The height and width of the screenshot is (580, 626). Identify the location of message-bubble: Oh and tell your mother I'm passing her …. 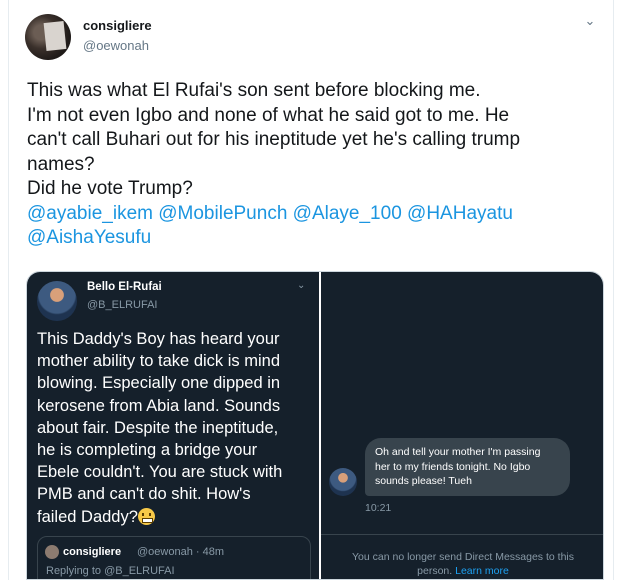
(467, 467).